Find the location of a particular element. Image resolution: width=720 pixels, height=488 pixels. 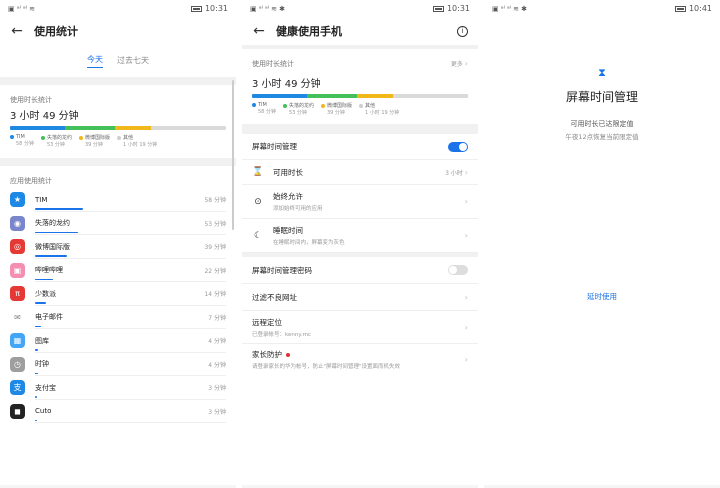

app-row: ★ TIM 58 分钟 is located at coordinates (118, 200).